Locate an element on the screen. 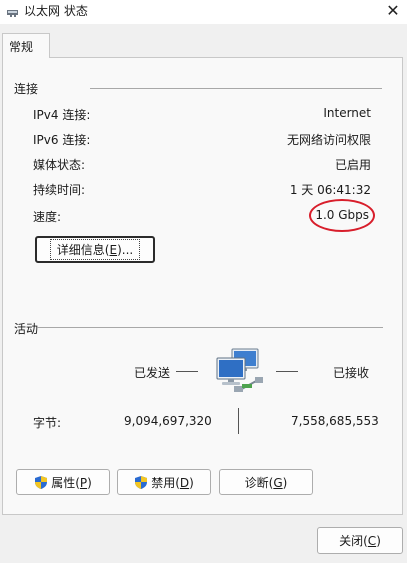  received-label: 已接收 is located at coordinates (351, 373).